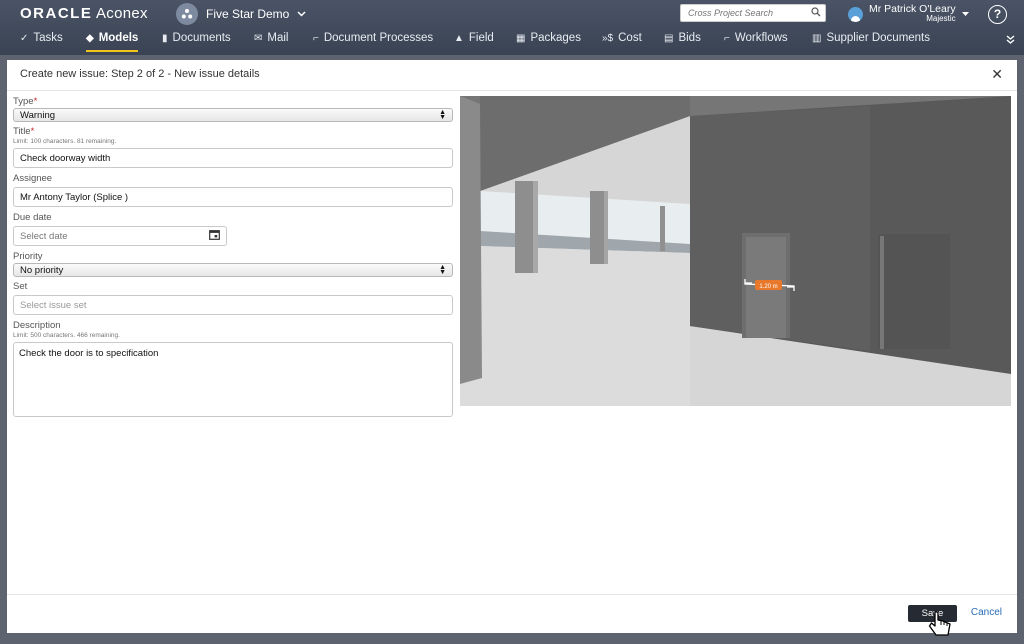 The image size is (1024, 644). What do you see at coordinates (48, 38) in the screenshot?
I see `nav-label: Tasks` at bounding box center [48, 38].